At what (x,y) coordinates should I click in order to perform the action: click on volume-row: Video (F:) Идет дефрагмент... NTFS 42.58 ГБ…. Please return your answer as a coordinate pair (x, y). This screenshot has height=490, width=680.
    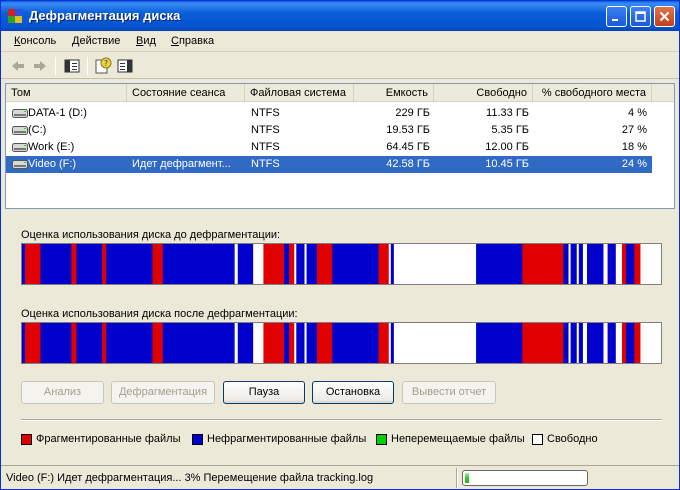
    Looking at the image, I should click on (329, 164).